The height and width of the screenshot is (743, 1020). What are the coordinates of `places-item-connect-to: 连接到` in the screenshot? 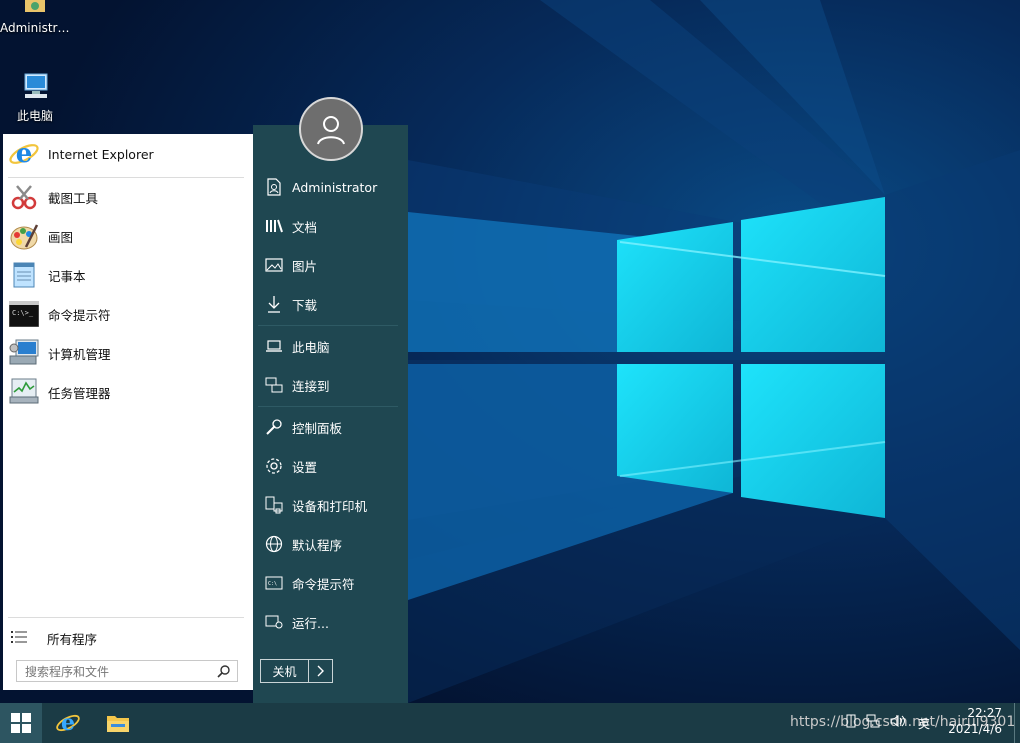 It's located at (330, 385).